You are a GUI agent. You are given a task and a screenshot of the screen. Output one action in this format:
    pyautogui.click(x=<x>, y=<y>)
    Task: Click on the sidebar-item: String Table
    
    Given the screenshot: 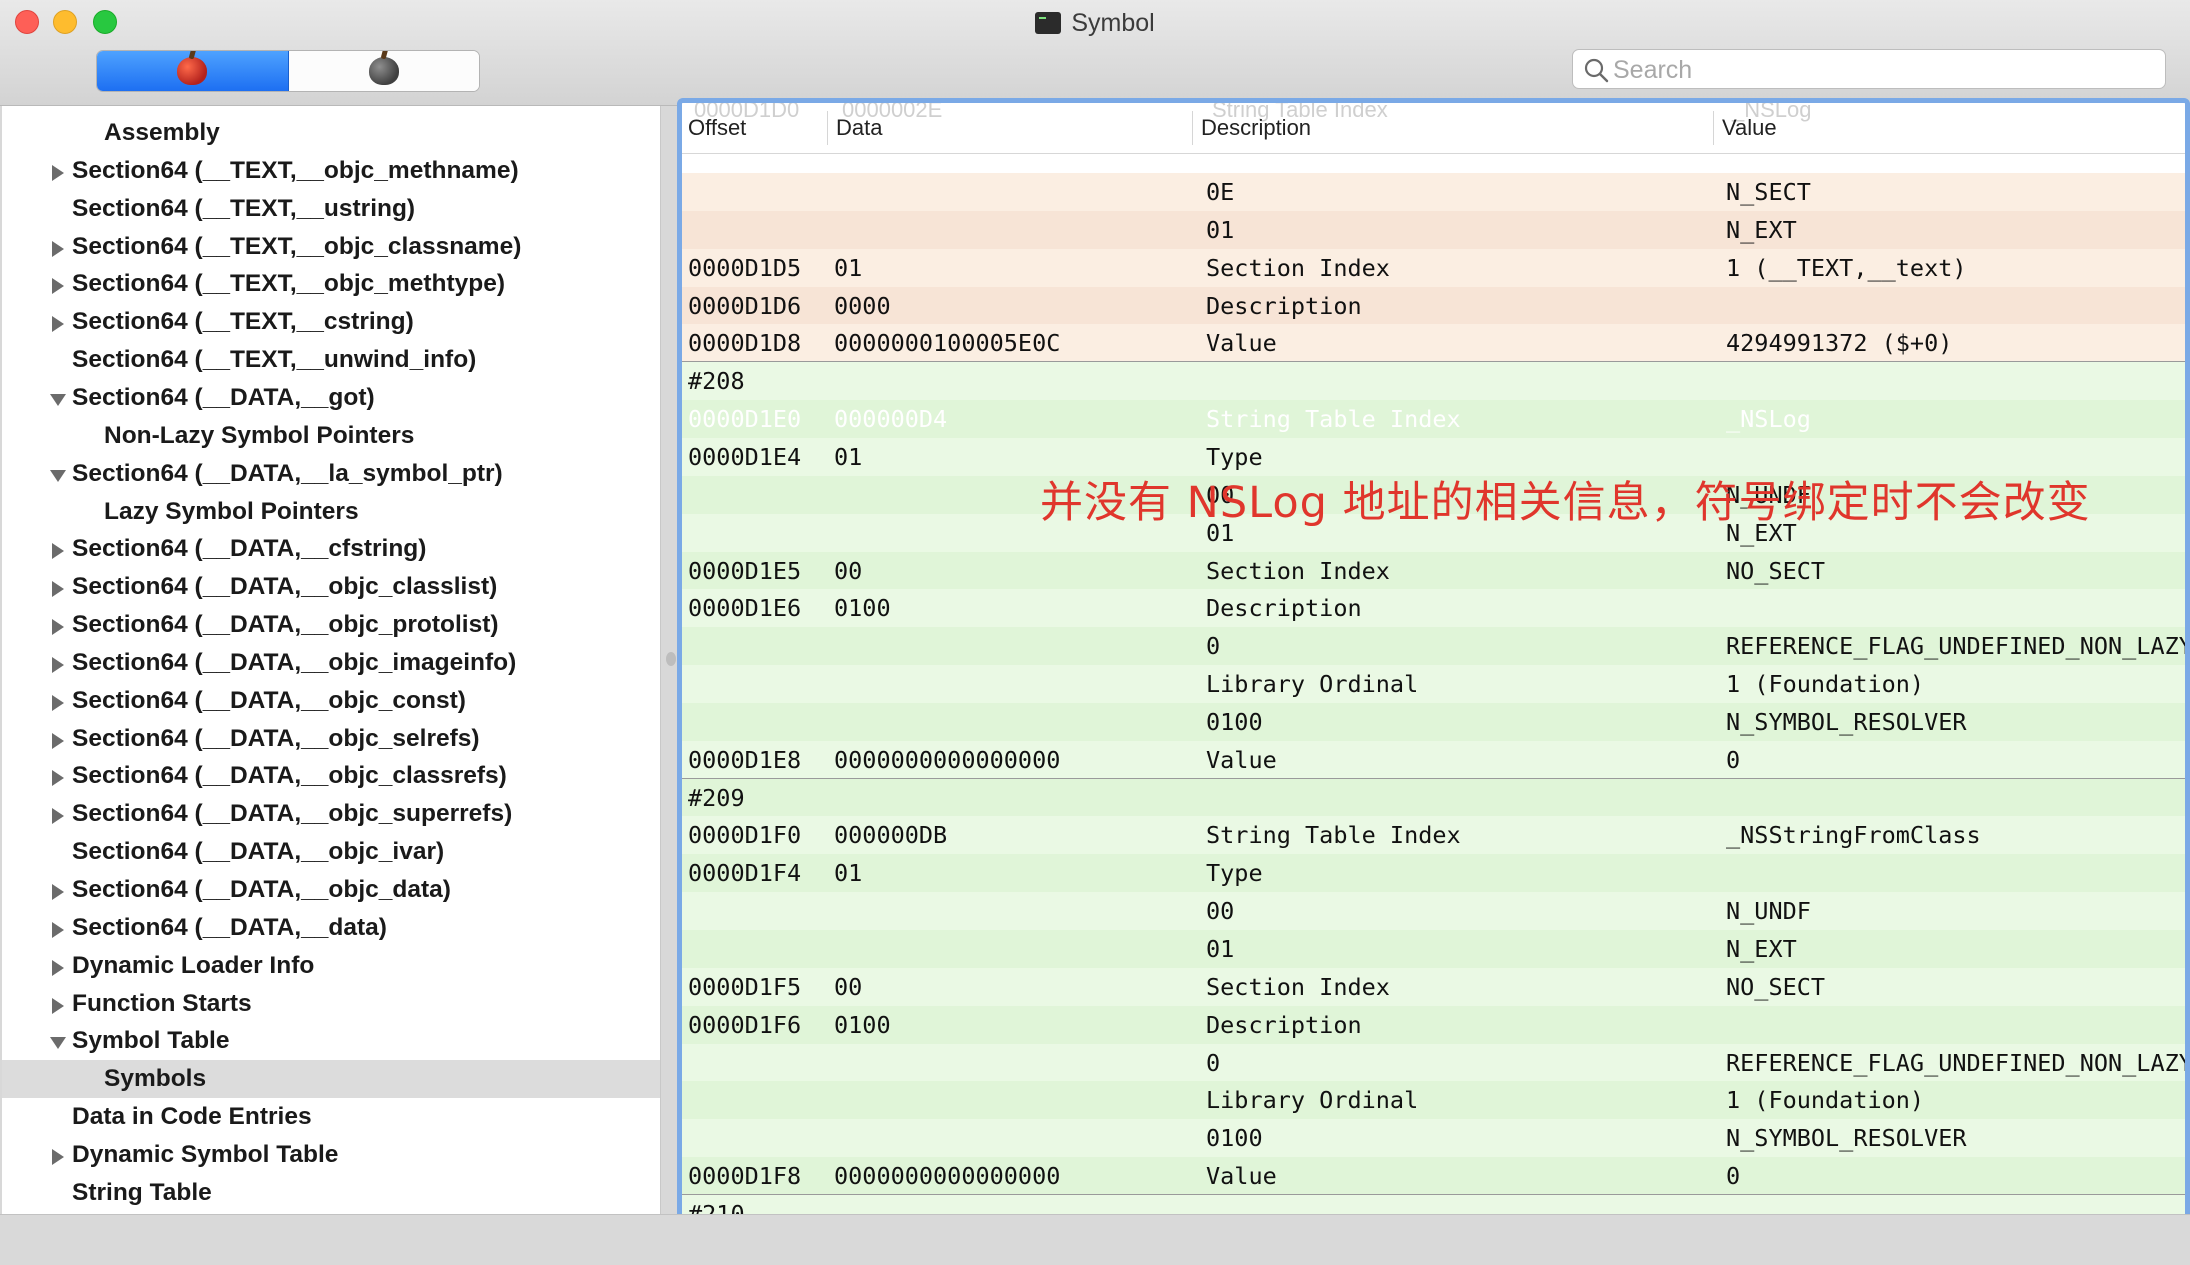 What is the action you would take?
    pyautogui.click(x=331, y=1193)
    